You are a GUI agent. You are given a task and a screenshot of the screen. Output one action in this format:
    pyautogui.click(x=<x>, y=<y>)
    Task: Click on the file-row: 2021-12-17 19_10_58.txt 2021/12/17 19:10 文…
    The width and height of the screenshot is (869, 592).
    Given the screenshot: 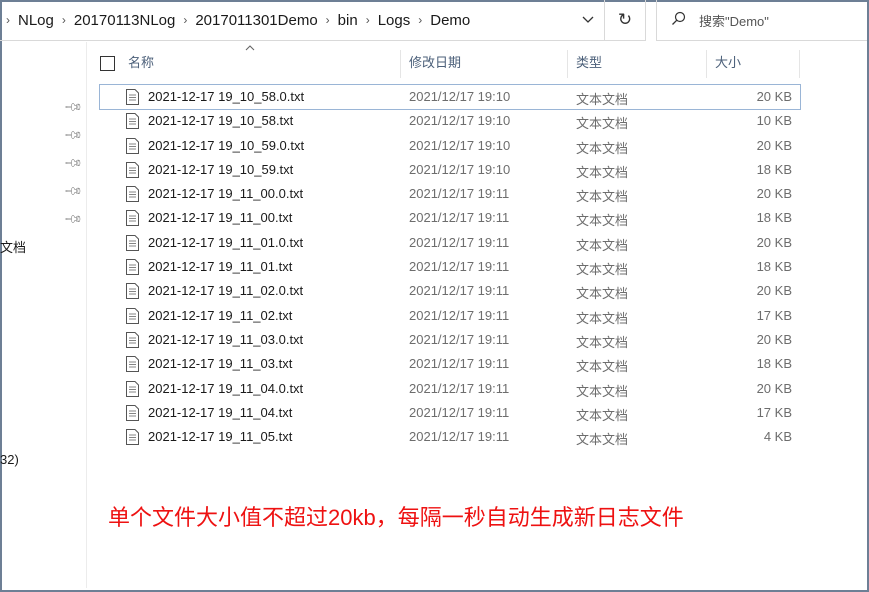 What is the action you would take?
    pyautogui.click(x=450, y=121)
    